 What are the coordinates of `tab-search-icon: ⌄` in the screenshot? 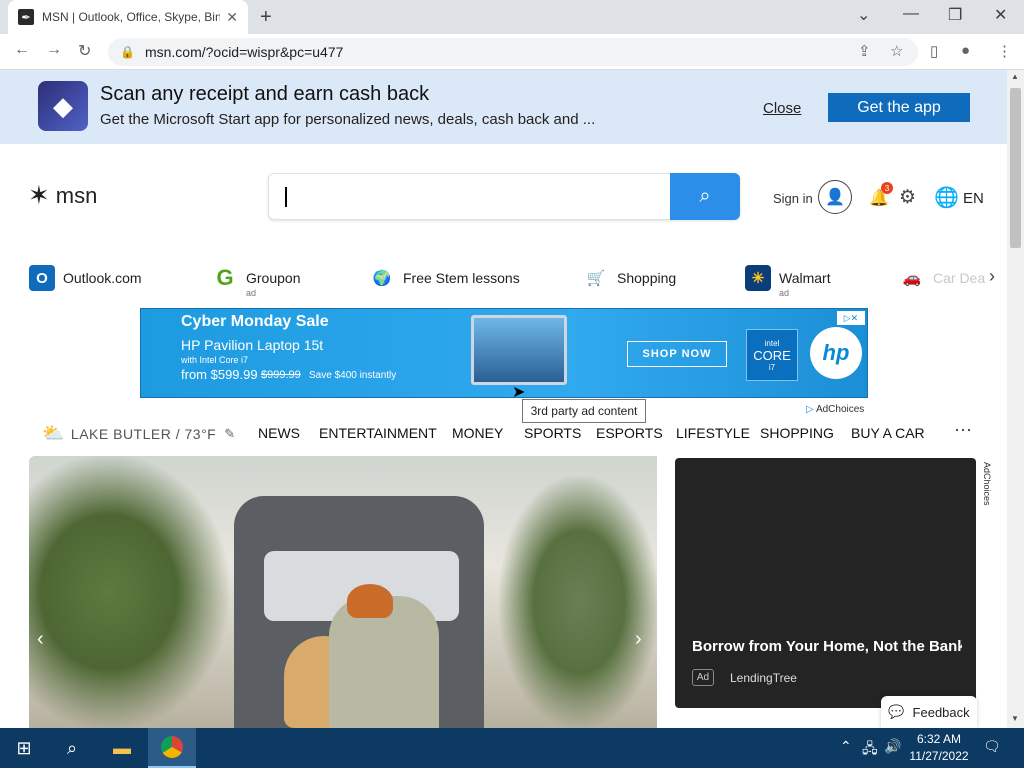 It's located at (863, 15).